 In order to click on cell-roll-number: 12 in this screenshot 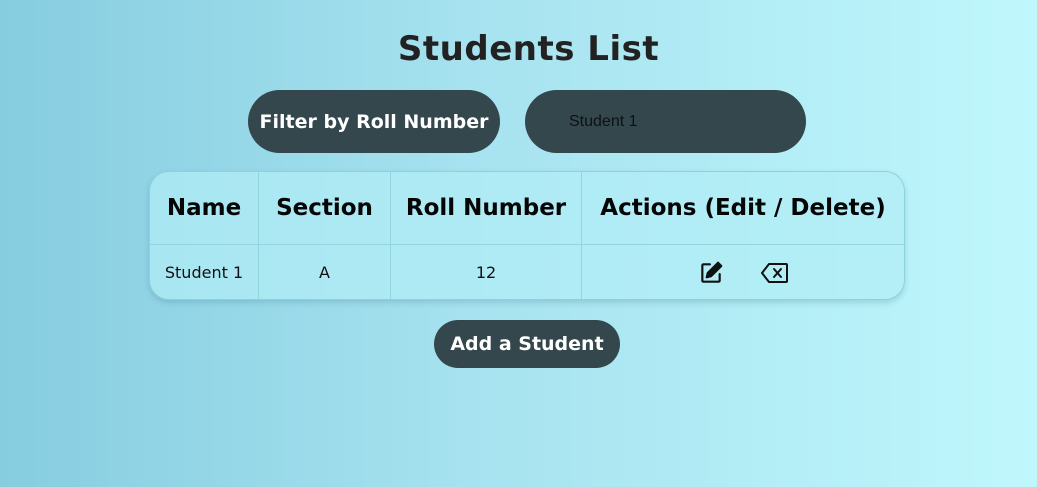, I will do `click(486, 271)`.